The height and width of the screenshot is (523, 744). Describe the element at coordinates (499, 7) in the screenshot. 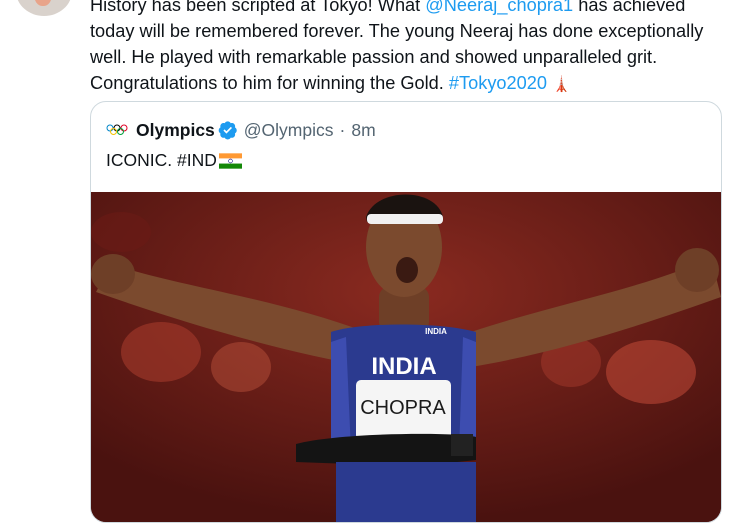

I see `mention-link: @Neeraj_chopra1` at that location.